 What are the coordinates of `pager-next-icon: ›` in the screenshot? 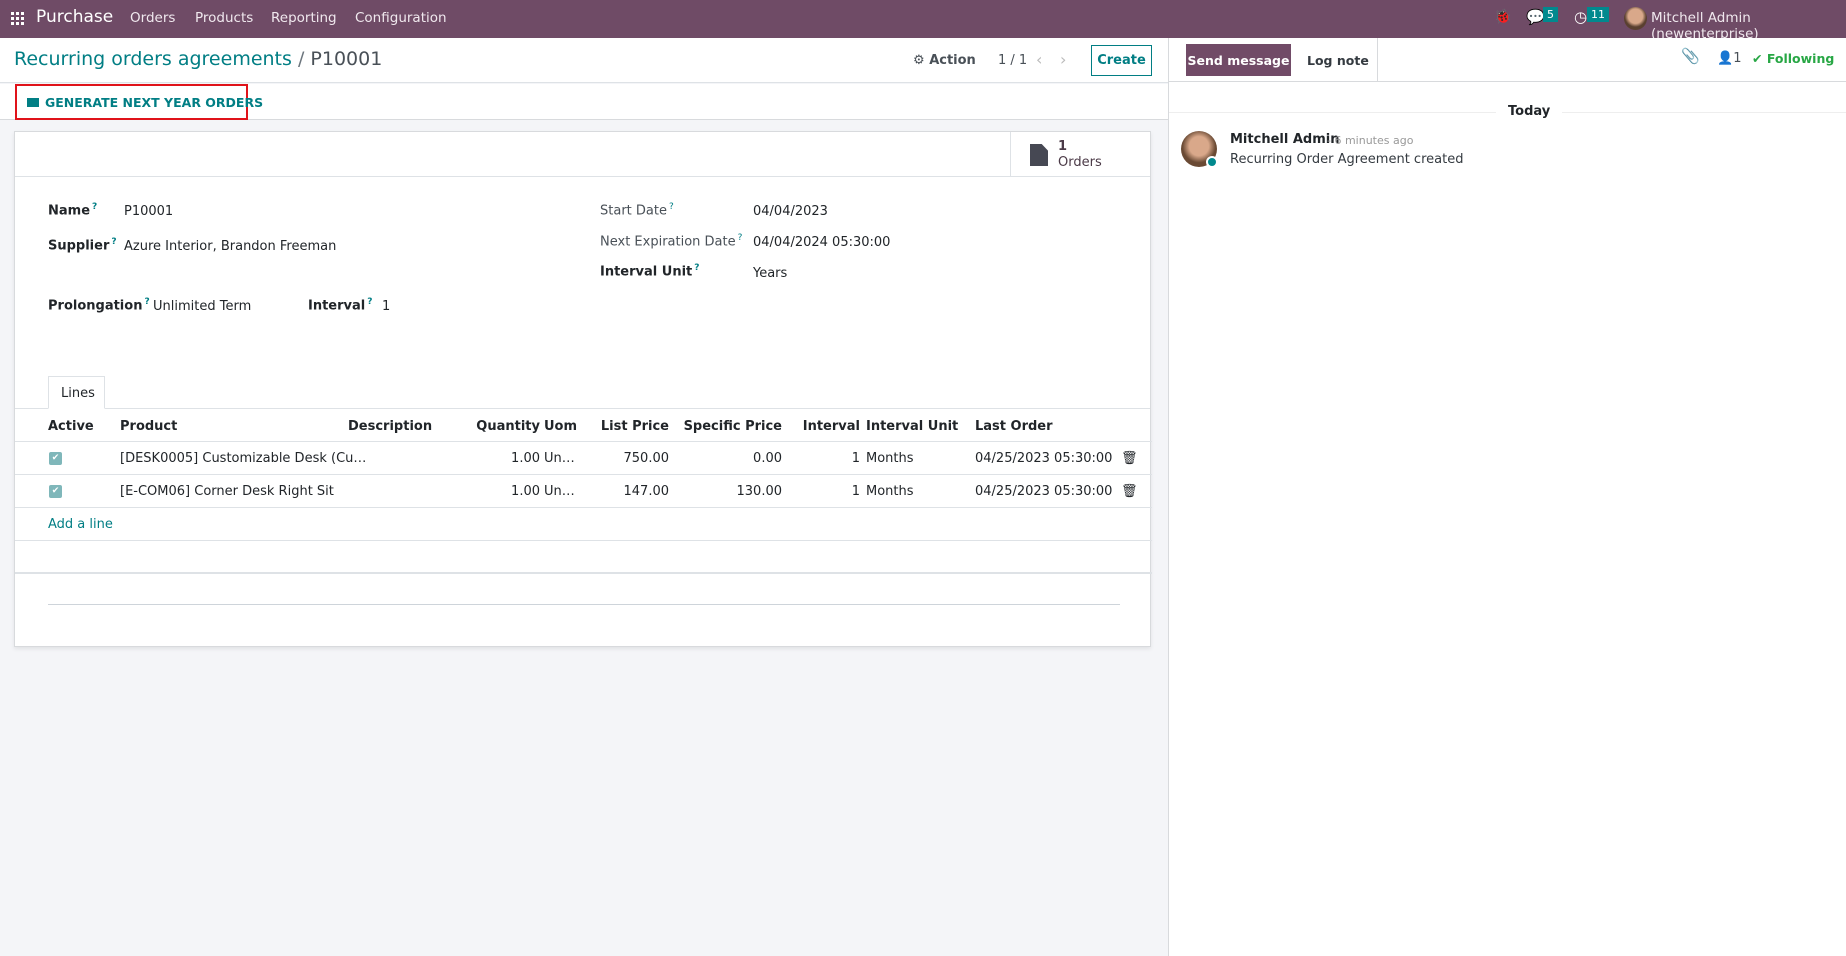 It's located at (1063, 59).